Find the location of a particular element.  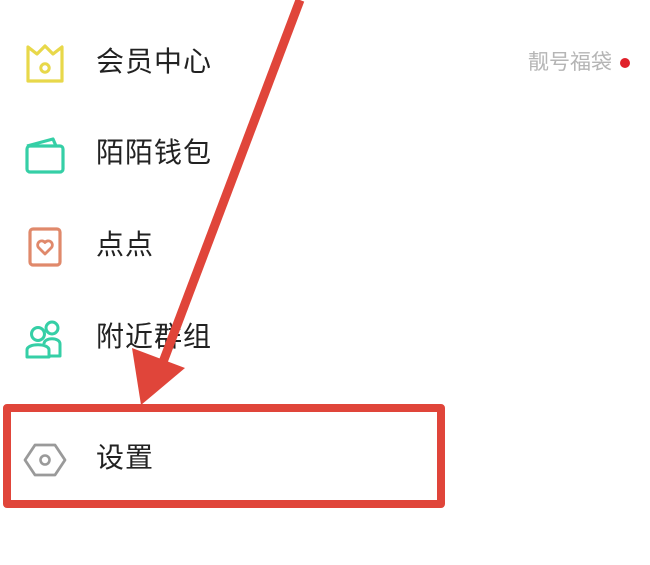

menu-item-wallet: 陌陌钱包 is located at coordinates (325, 153).